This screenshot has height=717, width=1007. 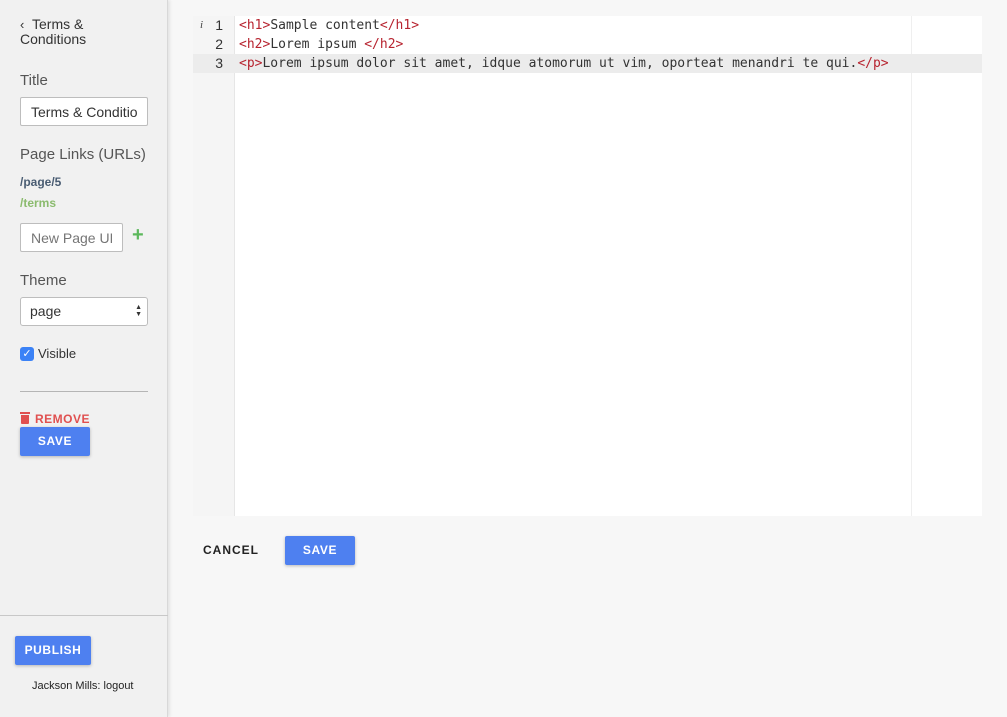 What do you see at coordinates (53, 39) in the screenshot?
I see `back-label-line2: Conditions` at bounding box center [53, 39].